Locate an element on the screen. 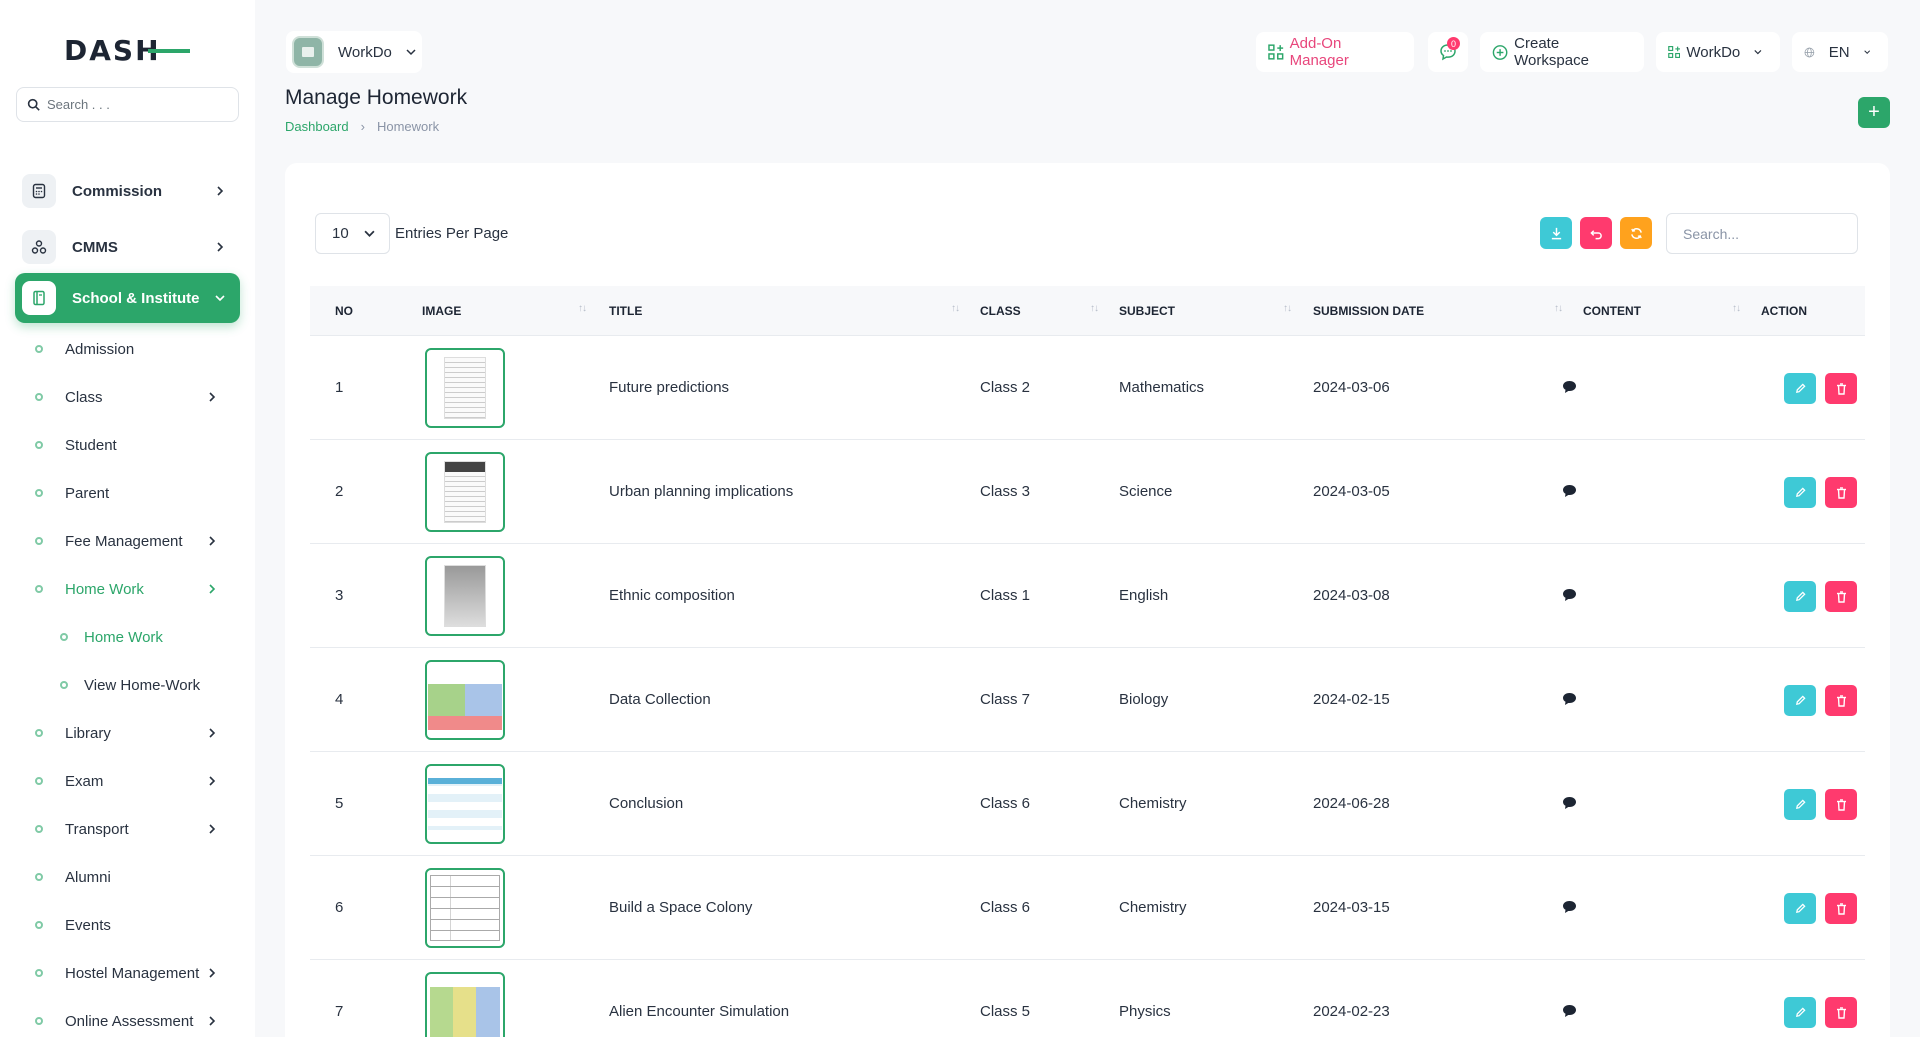 This screenshot has width=1920, height=1037. breadcrumb-dashboard-link: Dashboard is located at coordinates (317, 126).